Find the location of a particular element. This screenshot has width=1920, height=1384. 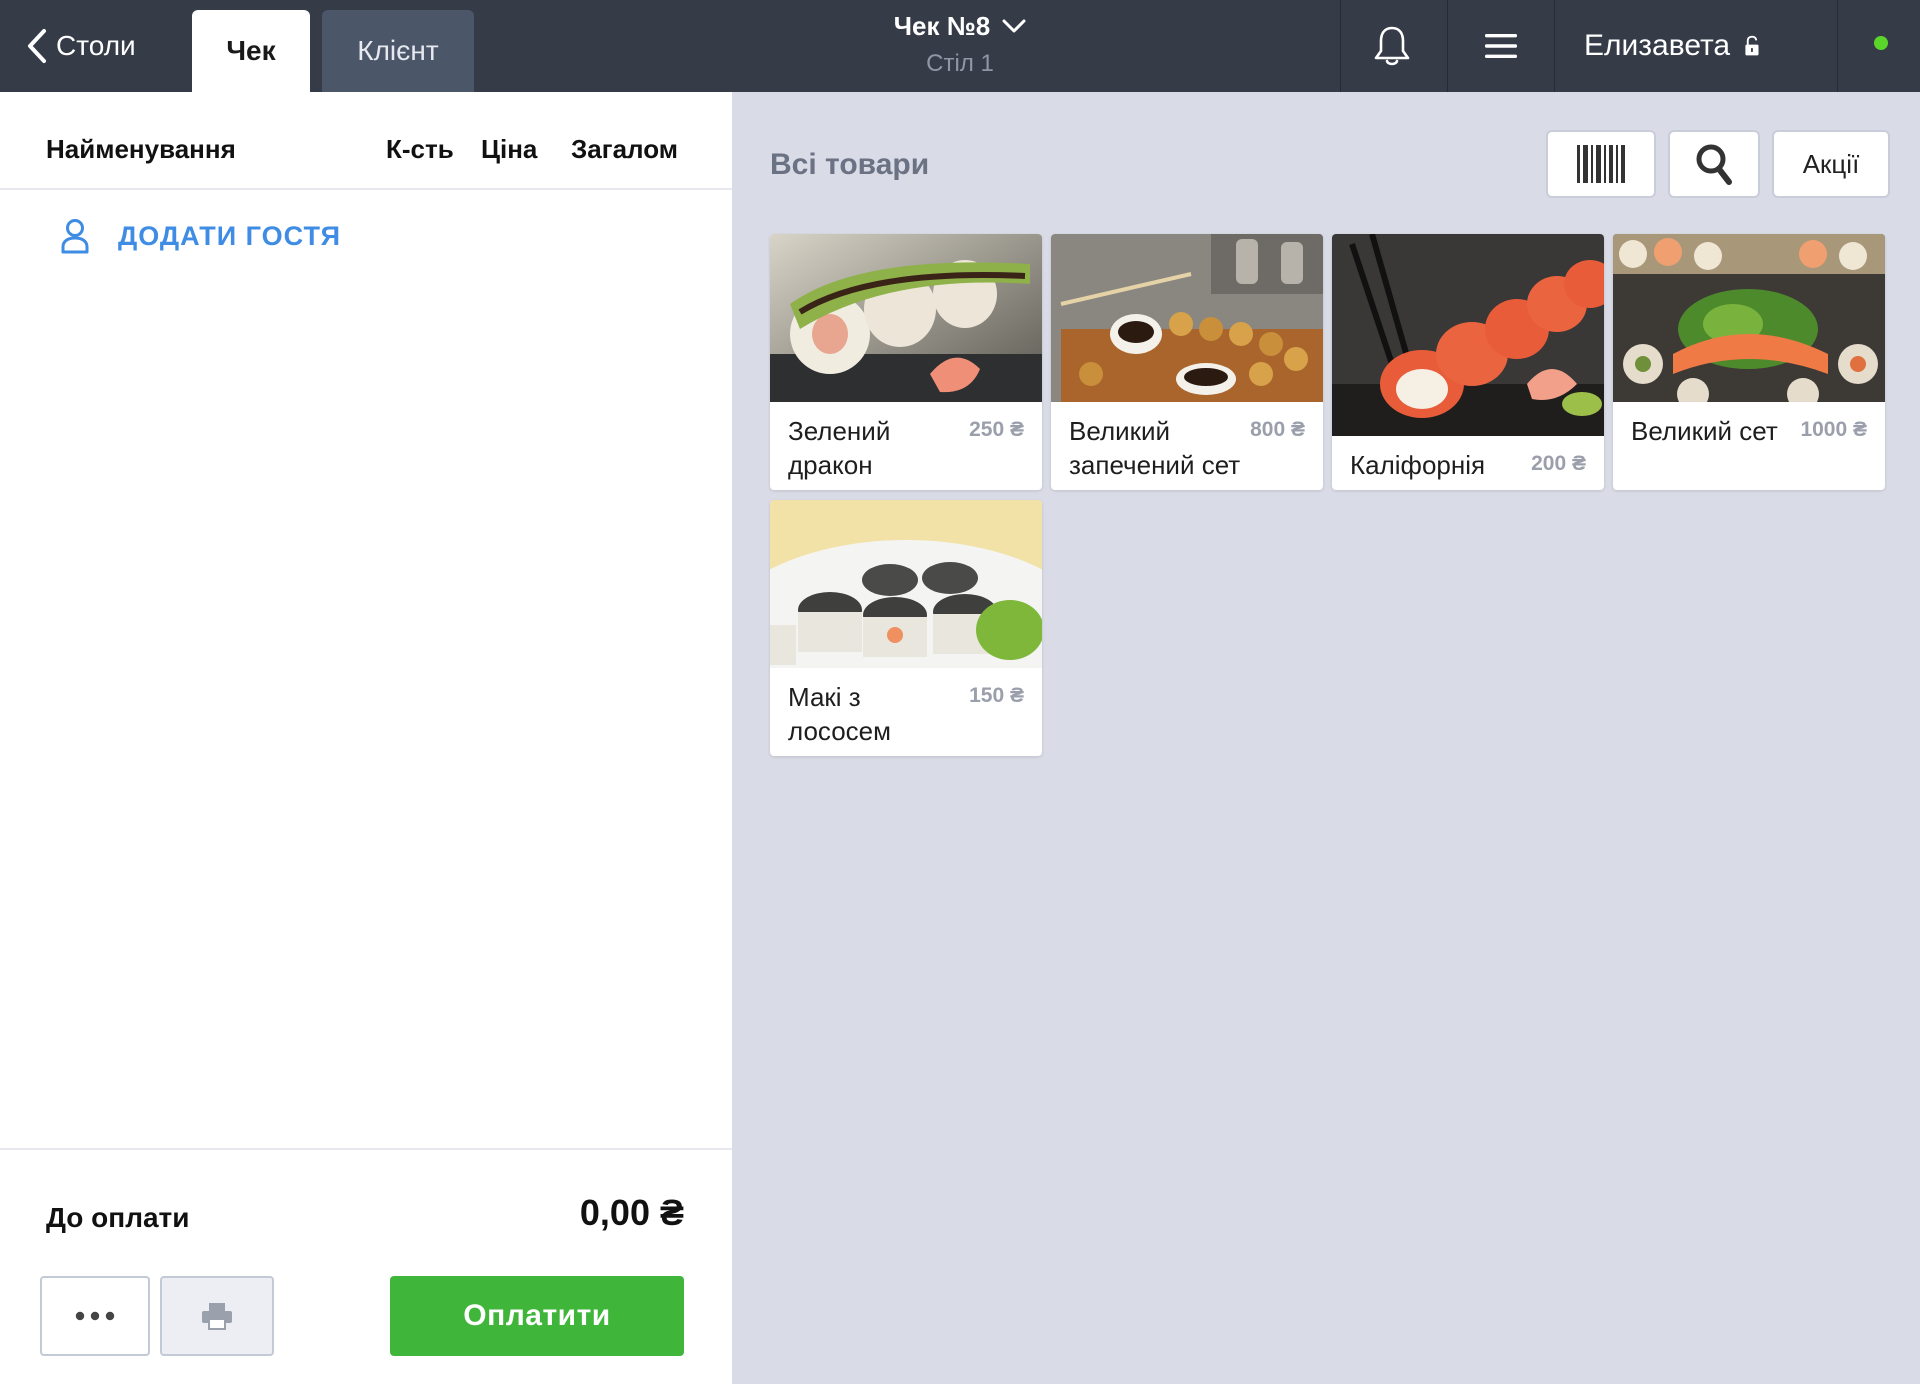

more-actions-button is located at coordinates (95, 1316).